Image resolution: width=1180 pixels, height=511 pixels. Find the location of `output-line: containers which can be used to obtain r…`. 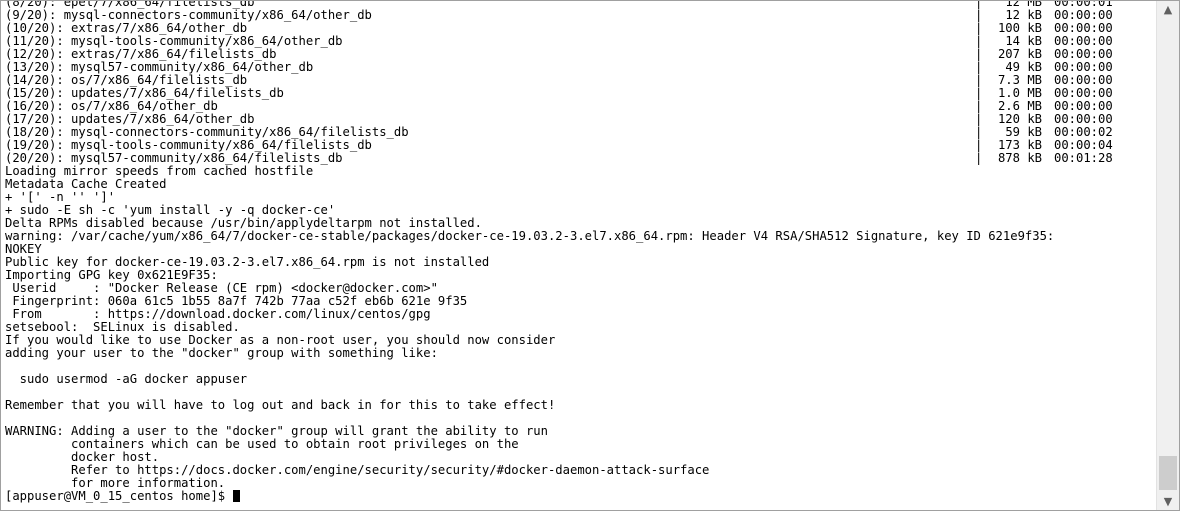

output-line: containers which can be used to obtain r… is located at coordinates (262, 444).